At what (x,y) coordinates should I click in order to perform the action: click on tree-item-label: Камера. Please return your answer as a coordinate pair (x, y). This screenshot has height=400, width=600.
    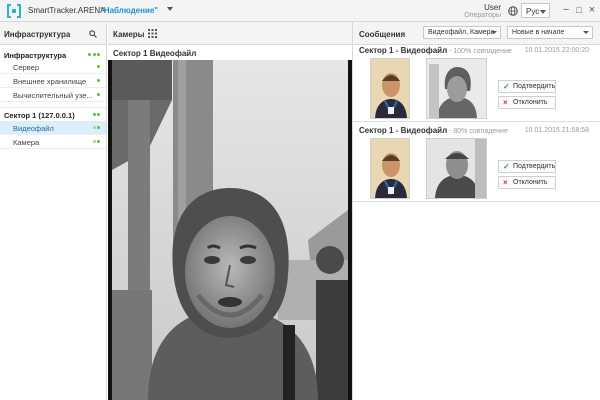
    Looking at the image, I should click on (26, 142).